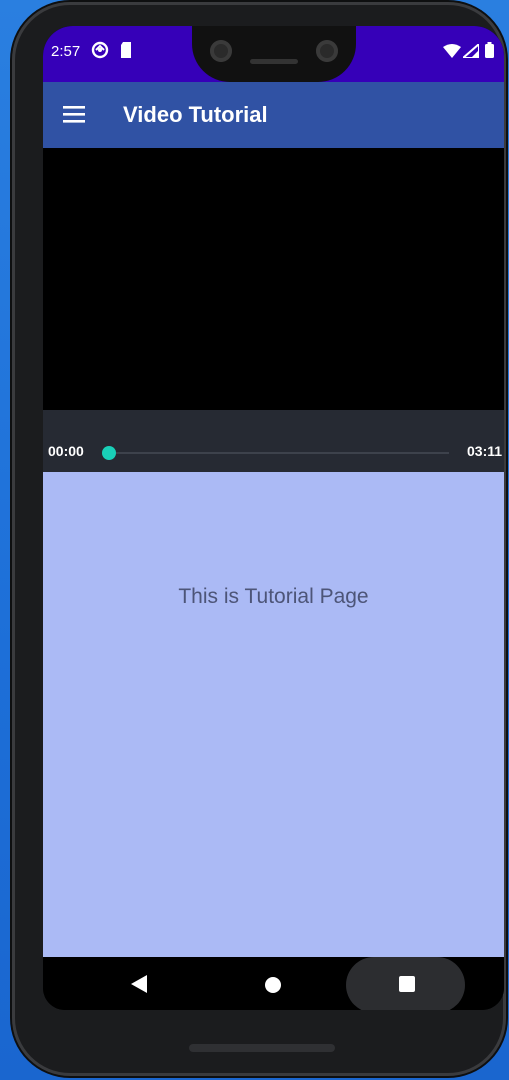 The height and width of the screenshot is (1080, 509). I want to click on status-time: 2:57, so click(66, 51).